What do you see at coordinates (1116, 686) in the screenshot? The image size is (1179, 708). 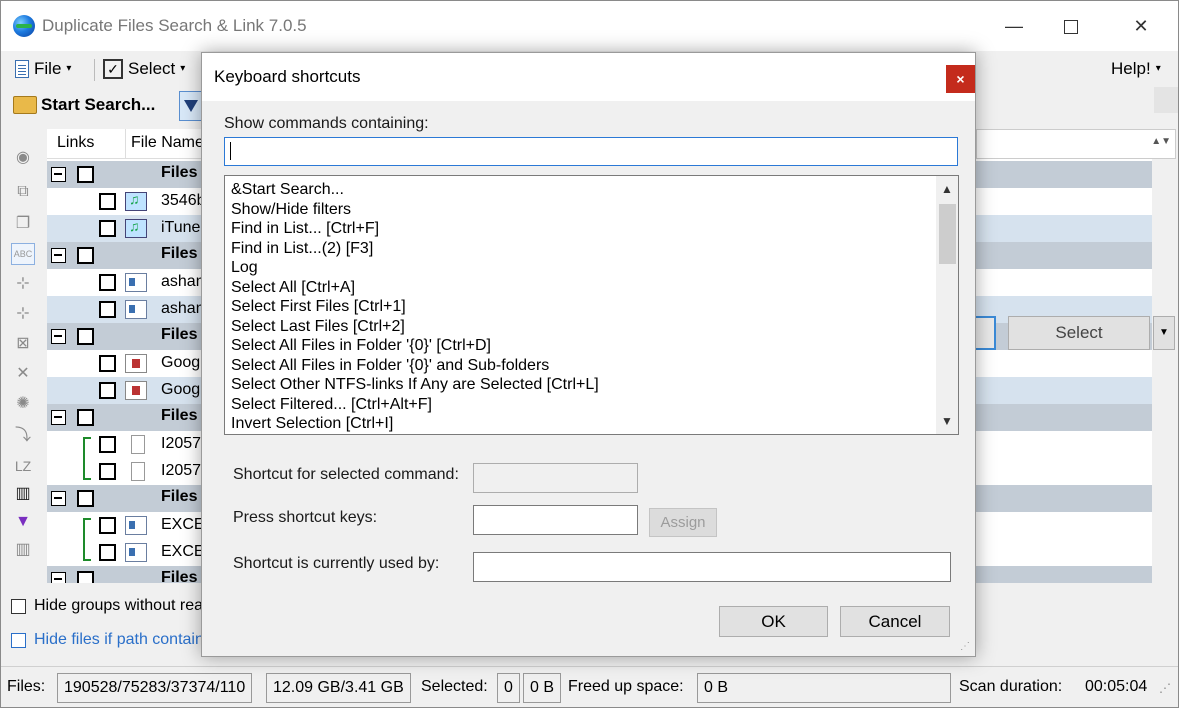 I see `scan-duration-value: 00:05:04` at bounding box center [1116, 686].